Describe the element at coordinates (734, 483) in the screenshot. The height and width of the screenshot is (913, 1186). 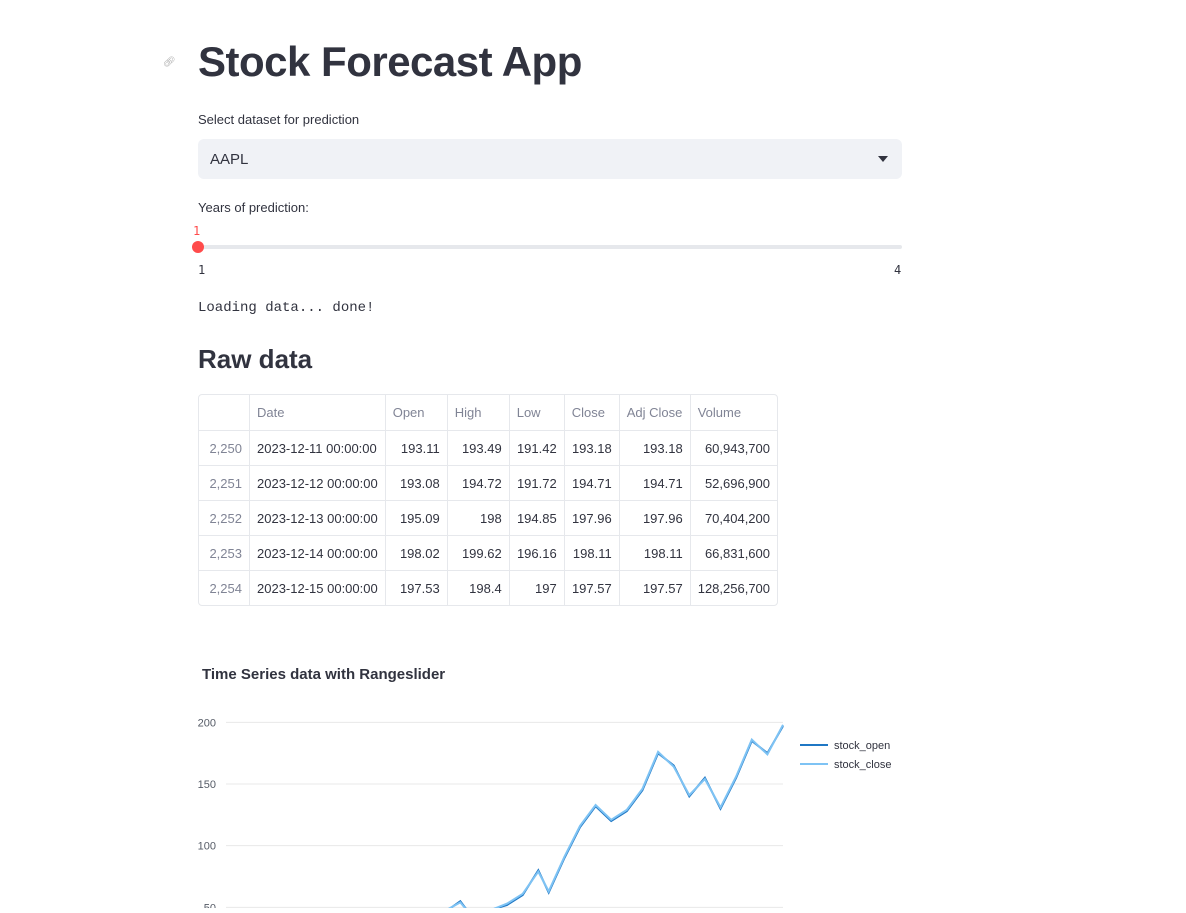
I see `cell-volume: 52,696,900` at that location.